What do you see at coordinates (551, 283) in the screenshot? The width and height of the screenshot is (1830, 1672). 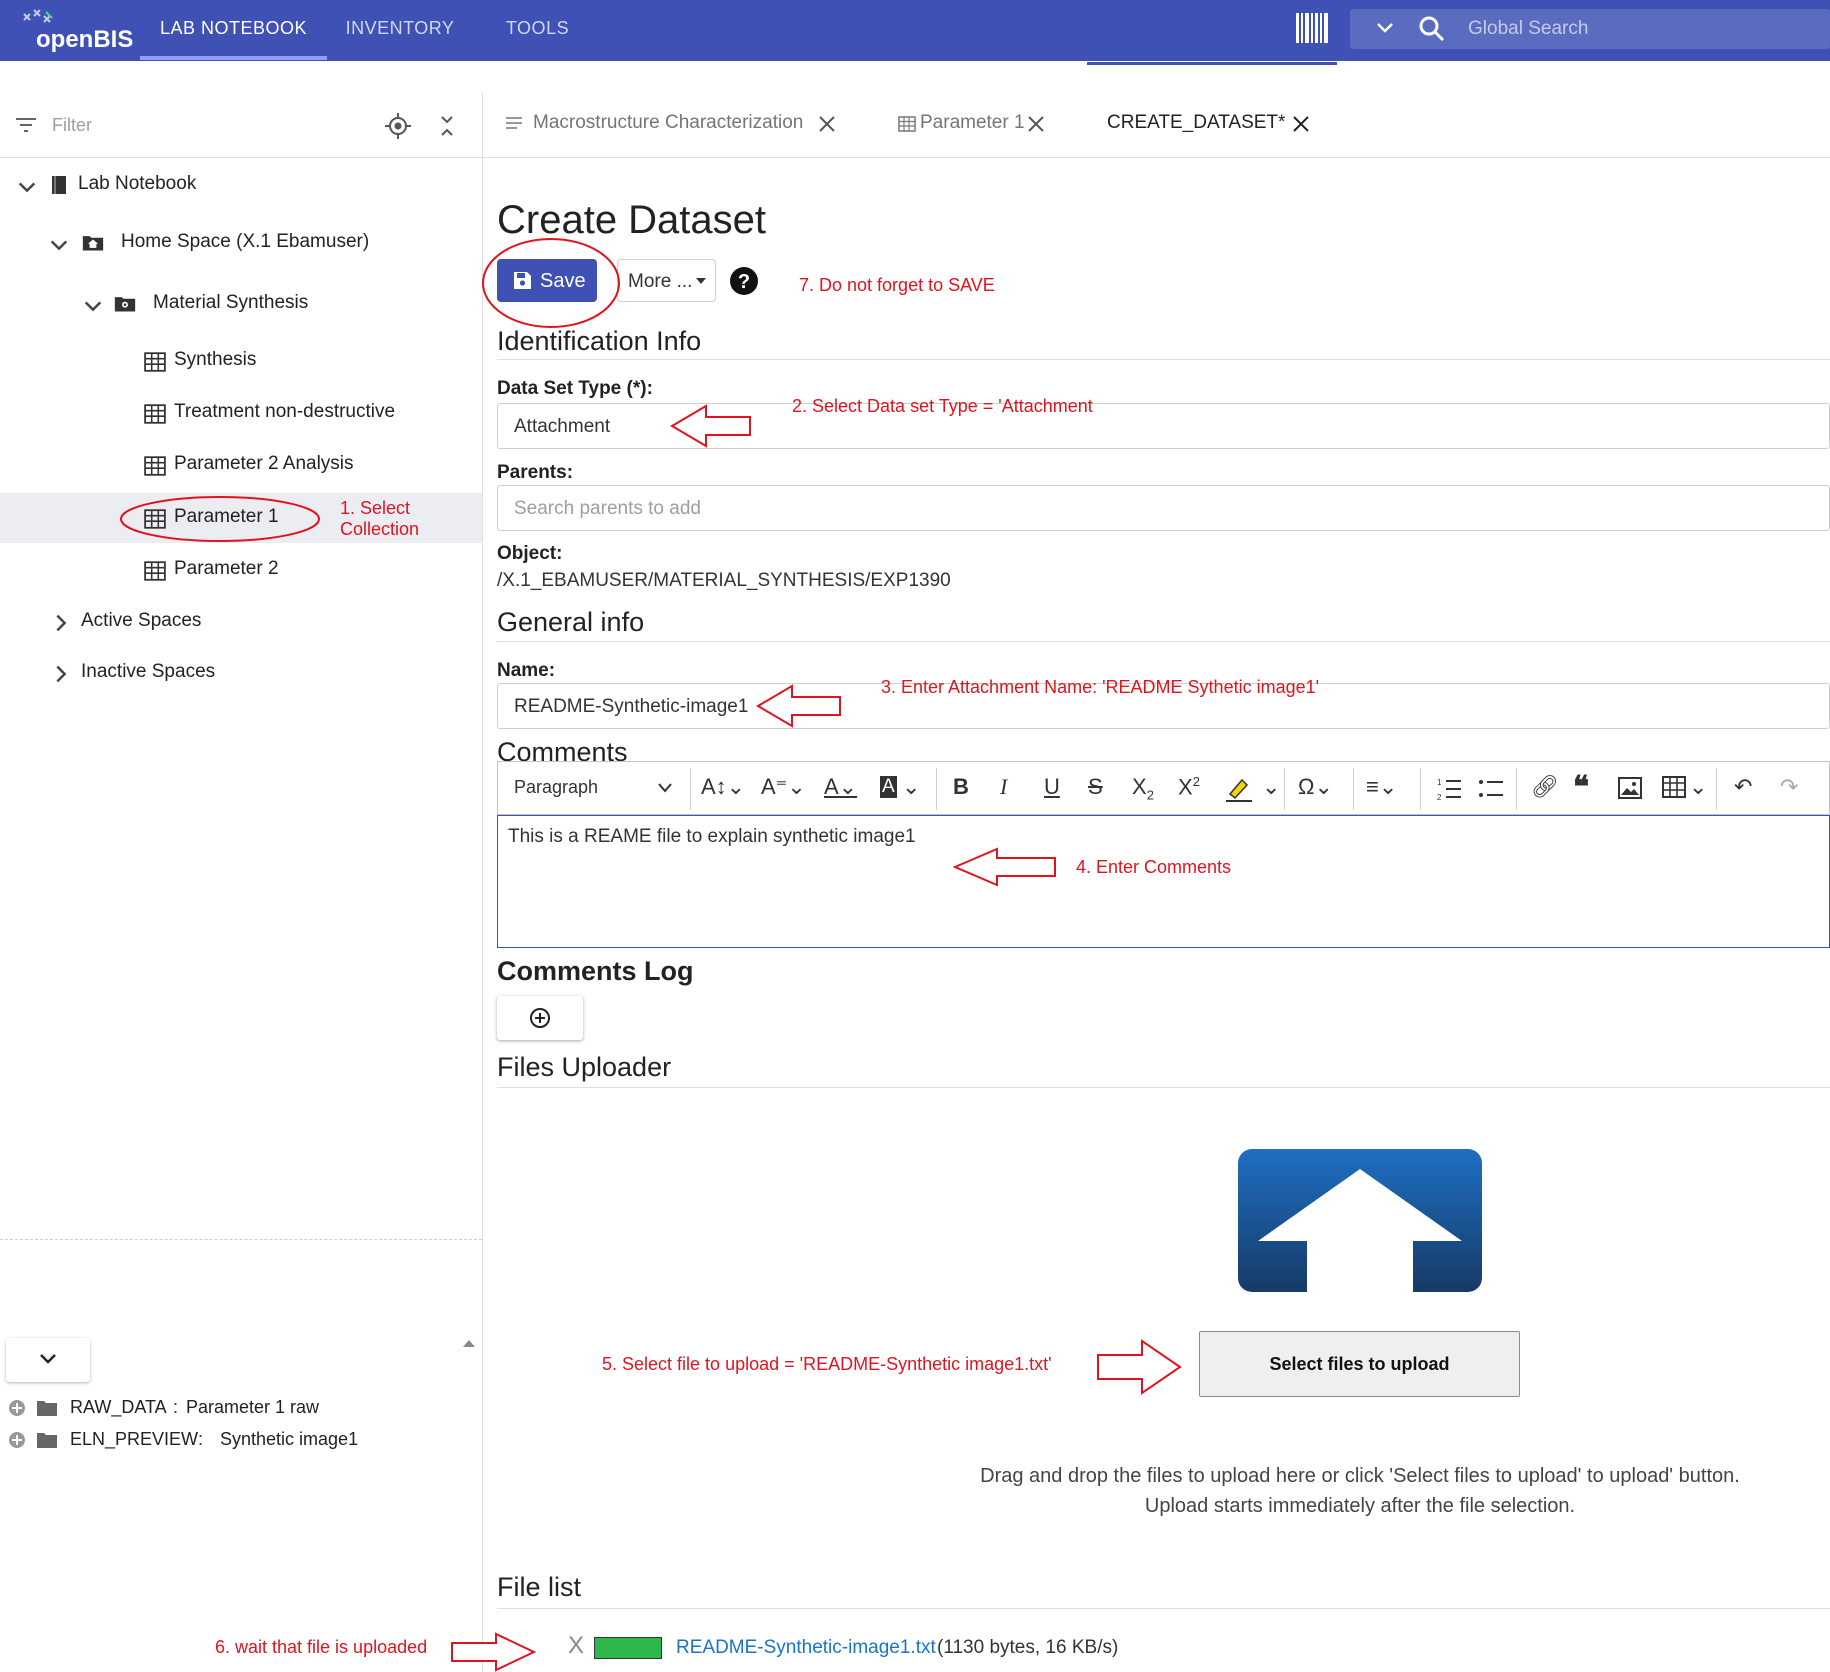 I see `annotation-ellipse-save` at bounding box center [551, 283].